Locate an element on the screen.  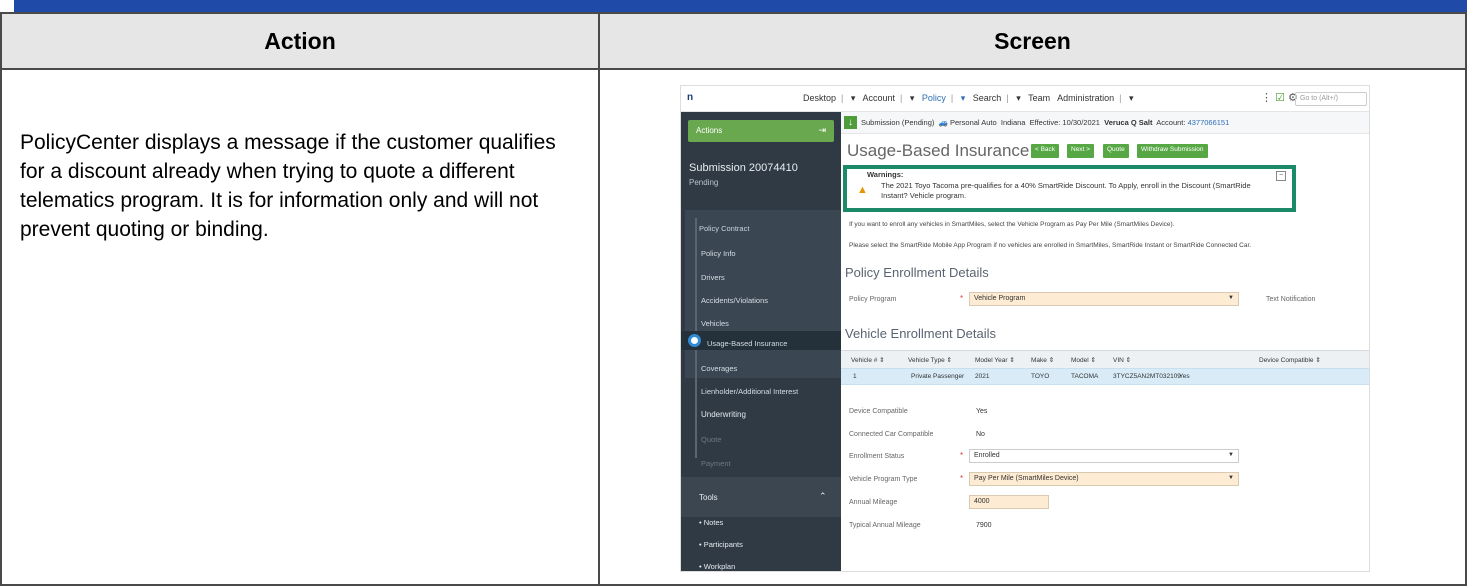
sidebar-item-lienholder: Lienholder/Additional Interest is located at coordinates (749, 391).